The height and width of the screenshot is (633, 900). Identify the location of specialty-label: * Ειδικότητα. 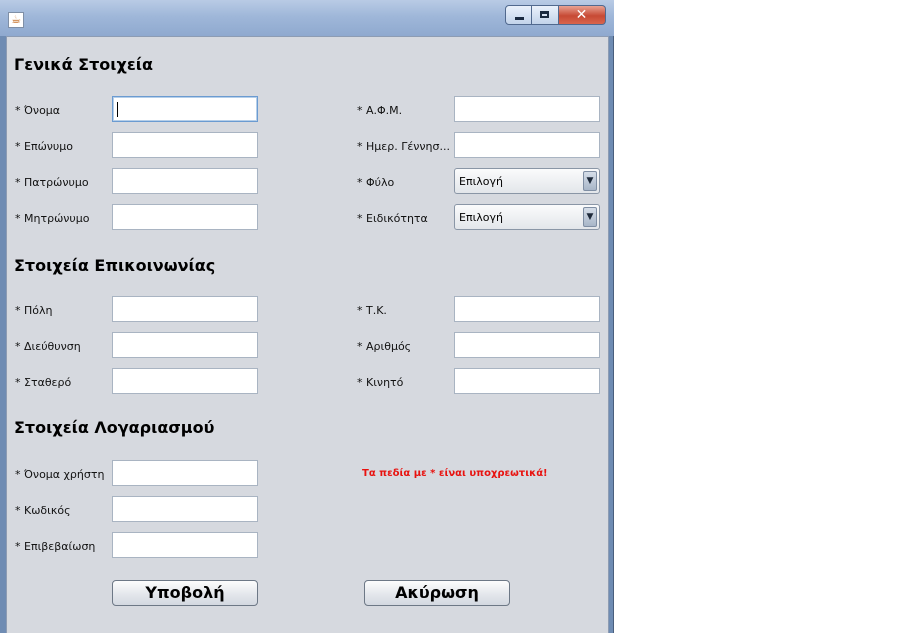
(392, 218).